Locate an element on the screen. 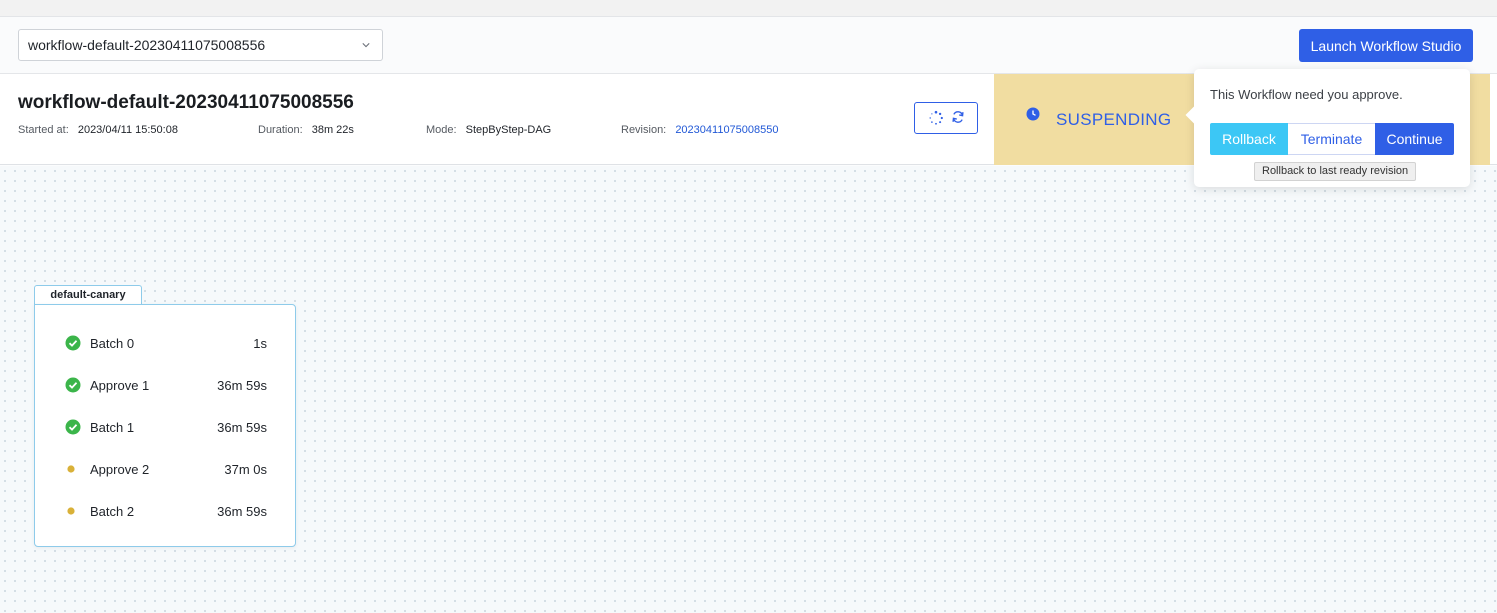 The width and height of the screenshot is (1497, 613). list-item: Batch 2 36m 59s is located at coordinates (166, 511).